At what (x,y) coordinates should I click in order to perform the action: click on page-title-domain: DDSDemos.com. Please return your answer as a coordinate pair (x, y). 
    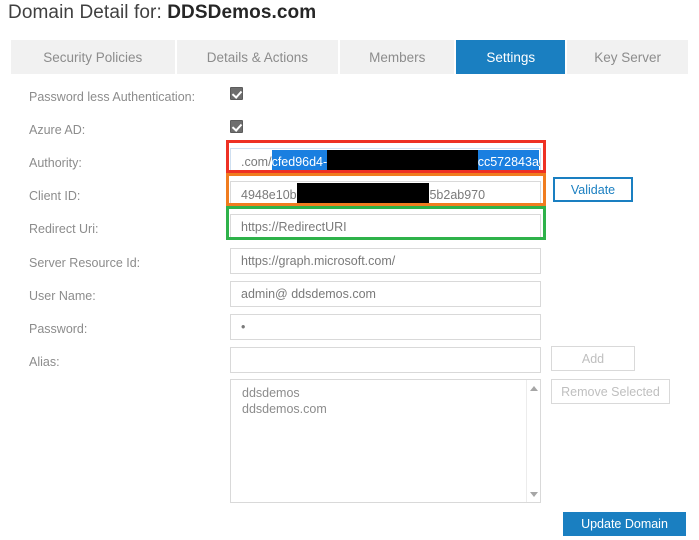
    Looking at the image, I should click on (242, 12).